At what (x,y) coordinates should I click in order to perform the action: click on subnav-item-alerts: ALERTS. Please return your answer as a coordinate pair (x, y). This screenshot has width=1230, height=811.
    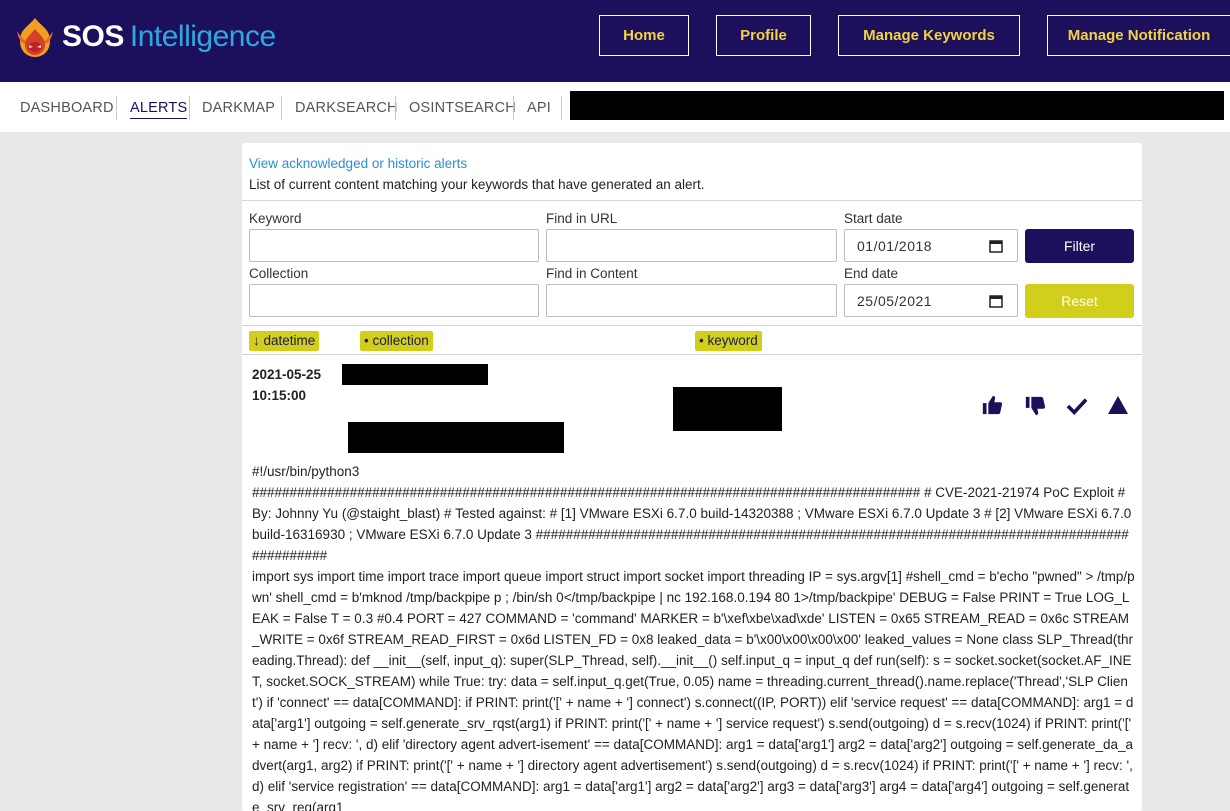
    Looking at the image, I should click on (159, 109).